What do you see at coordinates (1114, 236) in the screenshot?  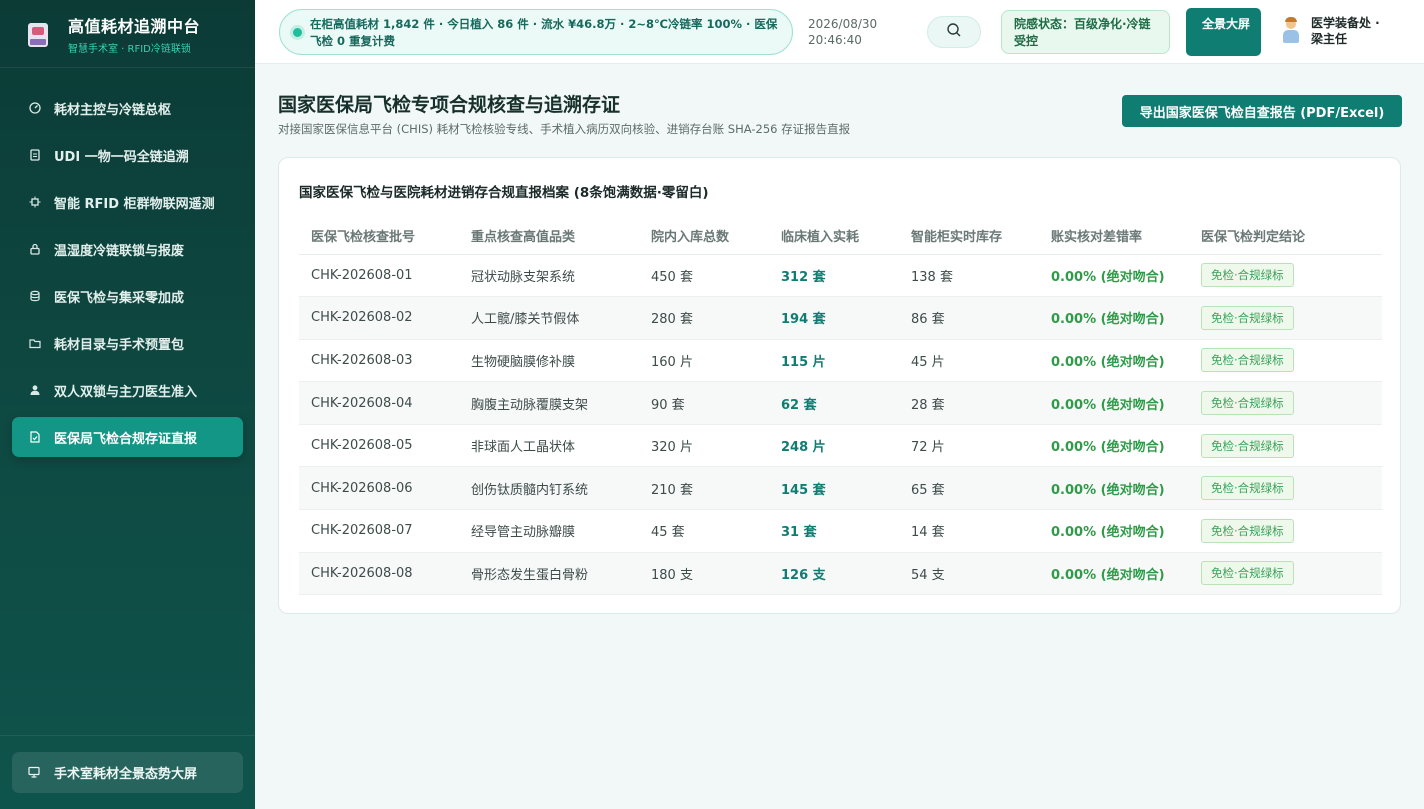 I see `column-header-error-rate: 账实核对差错率` at bounding box center [1114, 236].